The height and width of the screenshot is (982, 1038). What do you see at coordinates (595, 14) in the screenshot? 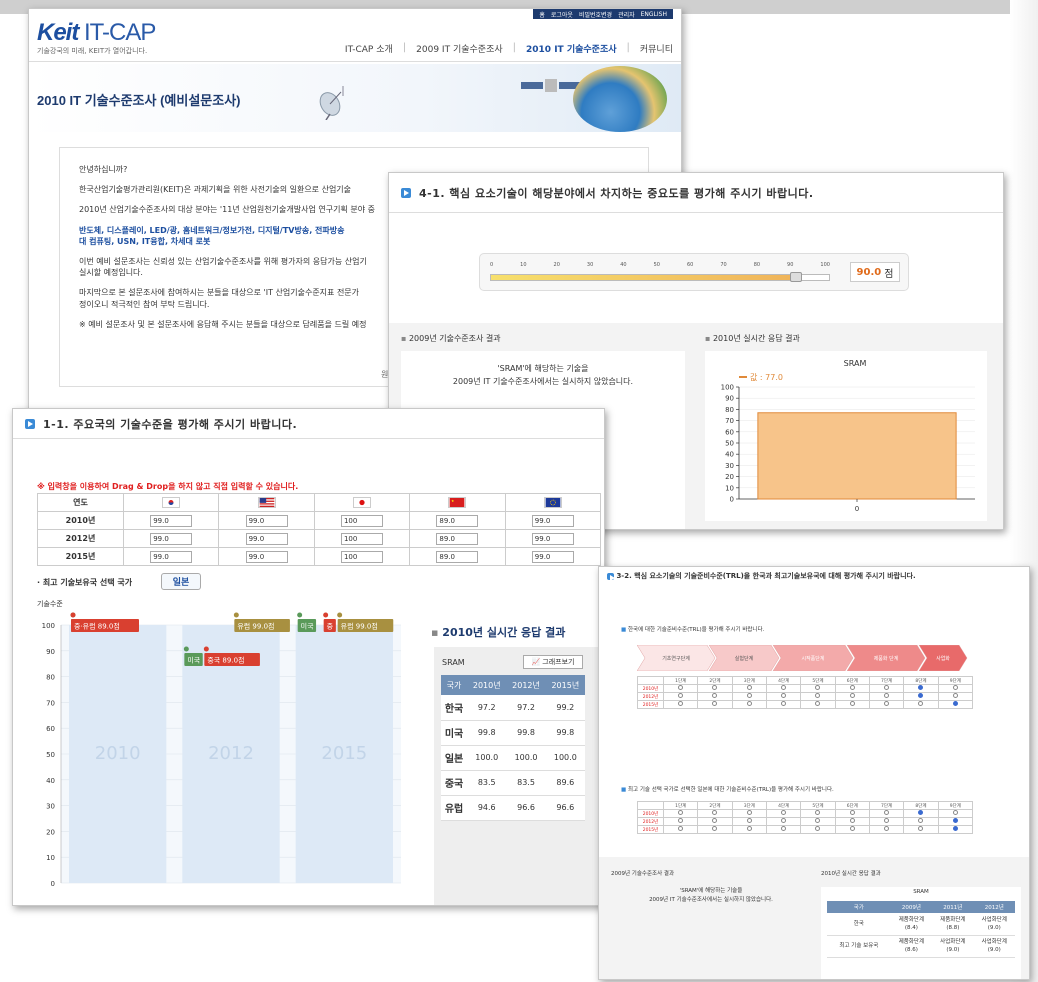
I see `change-password-link: 비밀번호변경` at bounding box center [595, 14].